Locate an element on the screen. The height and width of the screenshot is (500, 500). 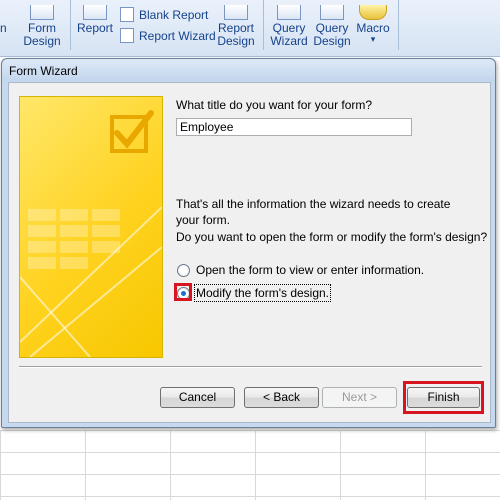
highlight-box-radio is located at coordinates (183, 292).